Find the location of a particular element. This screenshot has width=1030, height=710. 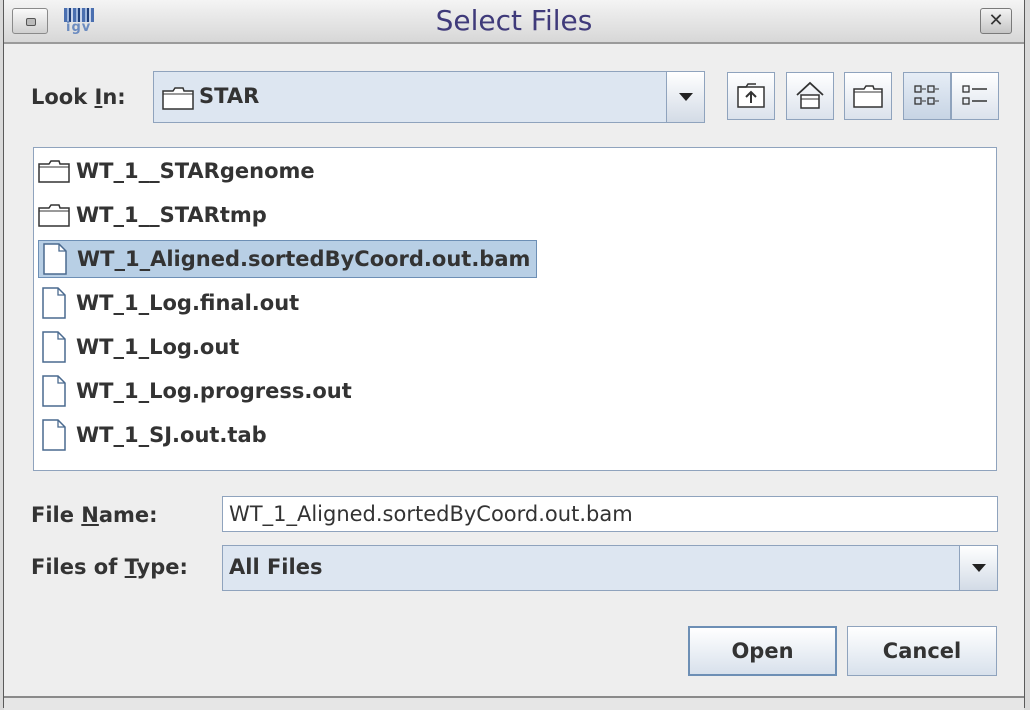

list-item: WT_1_Log.progress.out is located at coordinates (198, 391).